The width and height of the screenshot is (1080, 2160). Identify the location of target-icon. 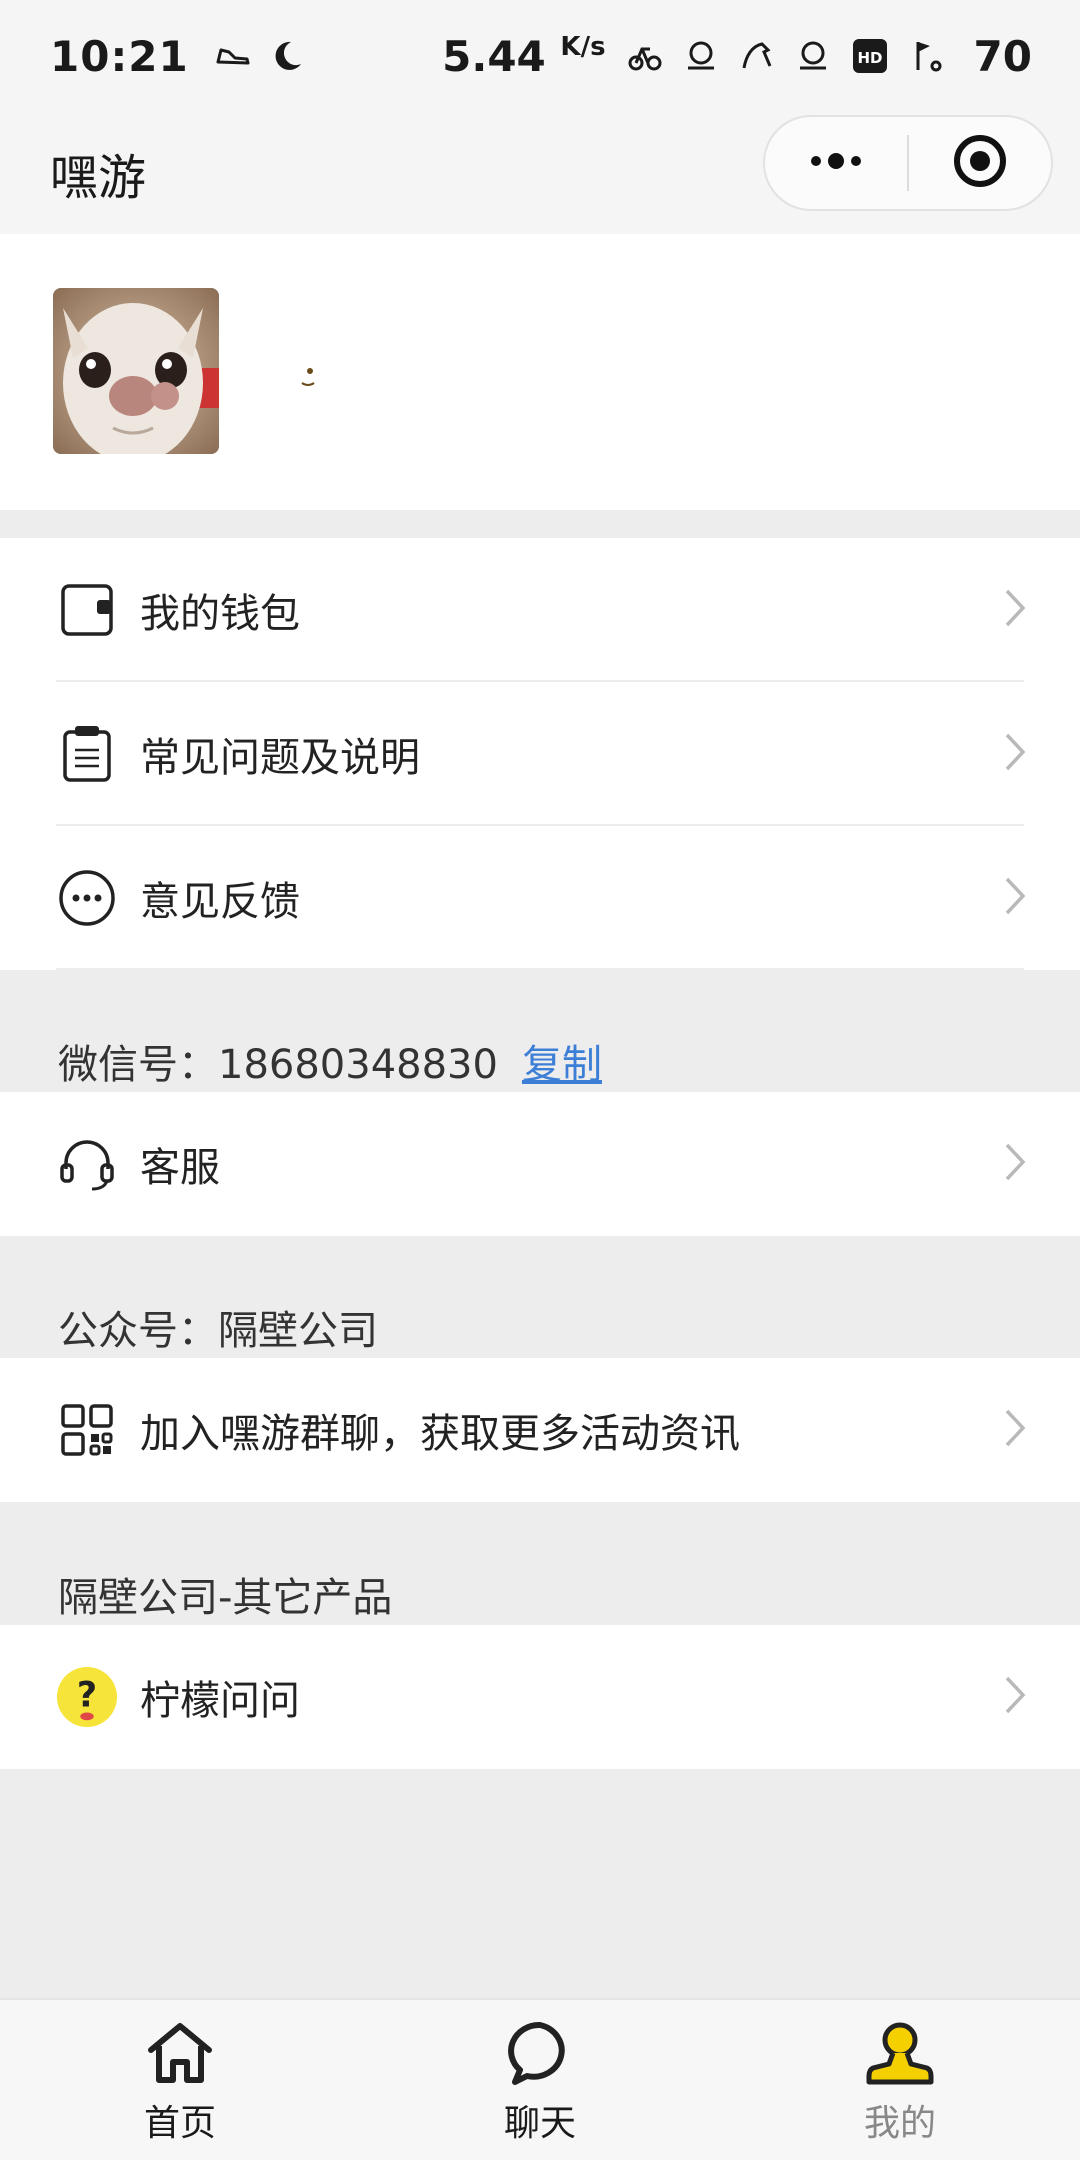
(980, 163).